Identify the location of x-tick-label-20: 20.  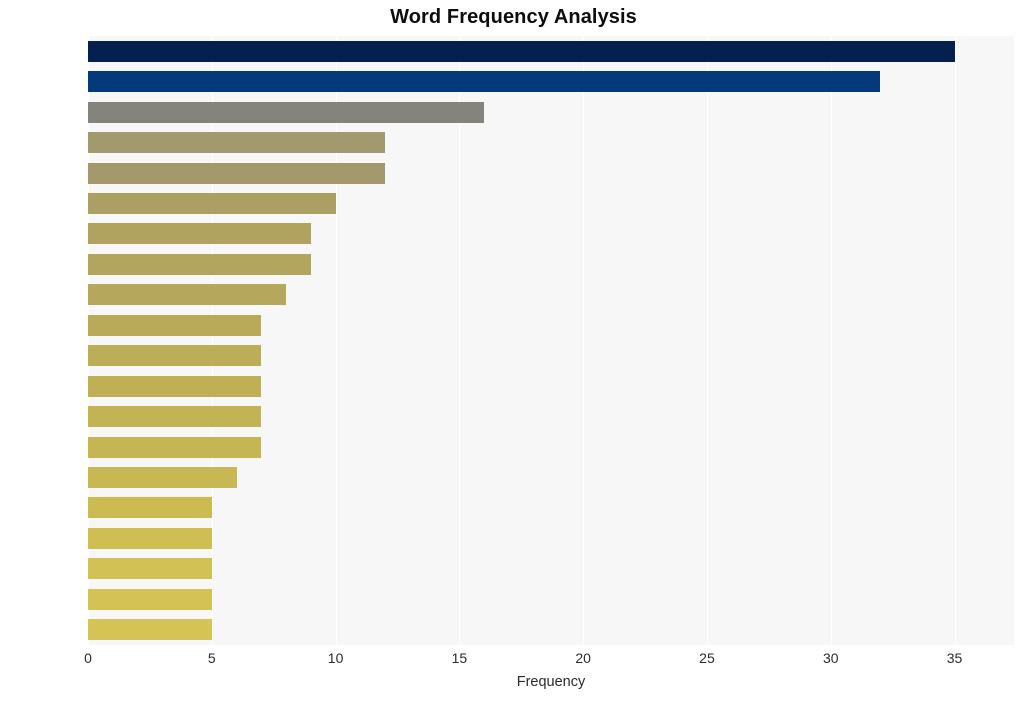
(583, 658).